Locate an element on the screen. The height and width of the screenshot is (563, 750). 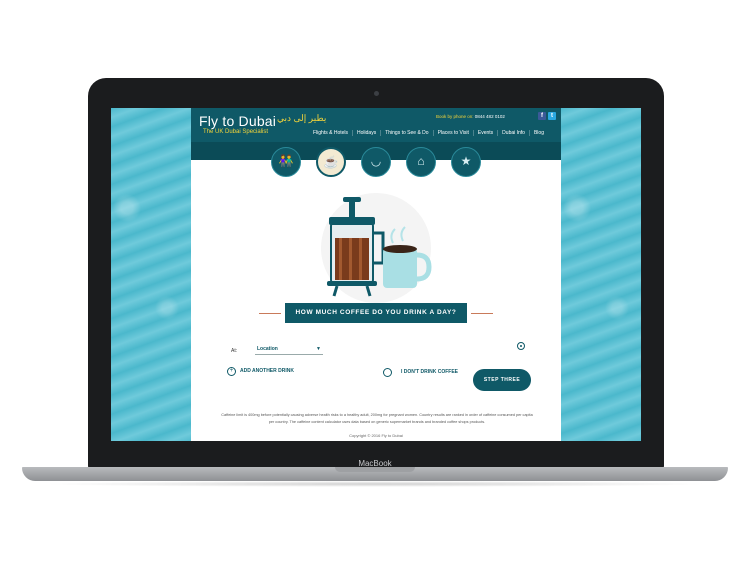
camera-icon is located at coordinates (376, 93).